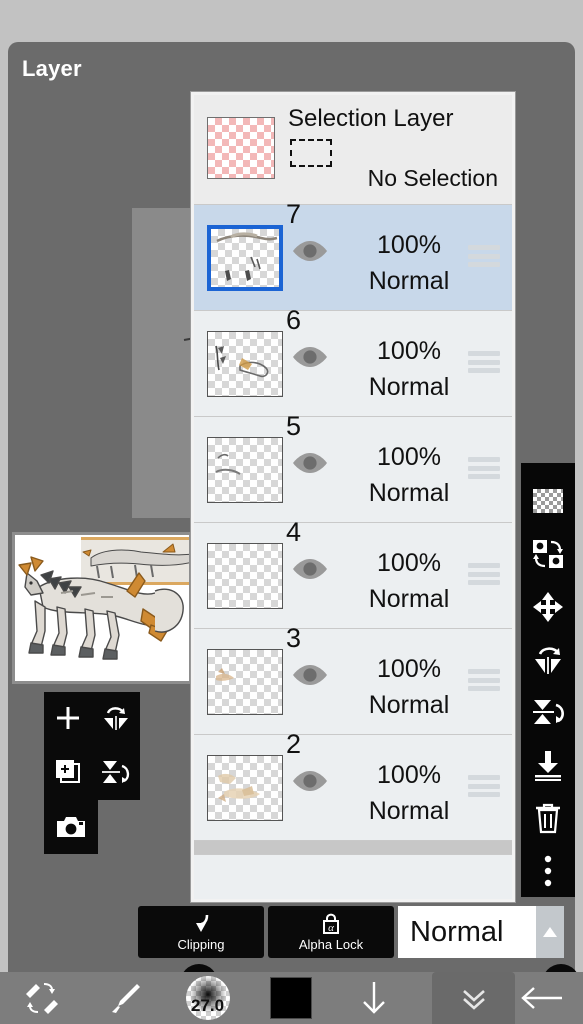  I want to click on svg-text: α, so click(331, 928).